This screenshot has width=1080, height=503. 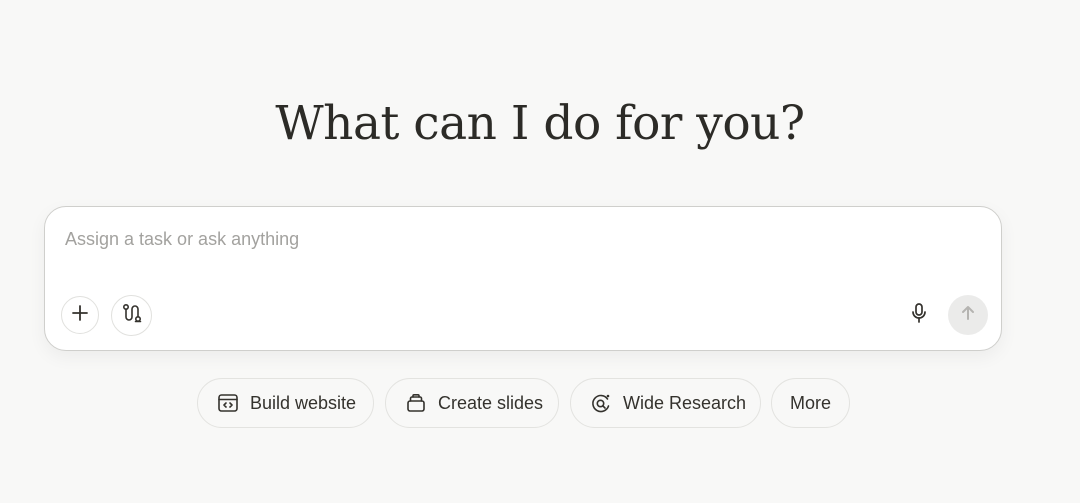 What do you see at coordinates (685, 402) in the screenshot?
I see `chip-label: Wide Research` at bounding box center [685, 402].